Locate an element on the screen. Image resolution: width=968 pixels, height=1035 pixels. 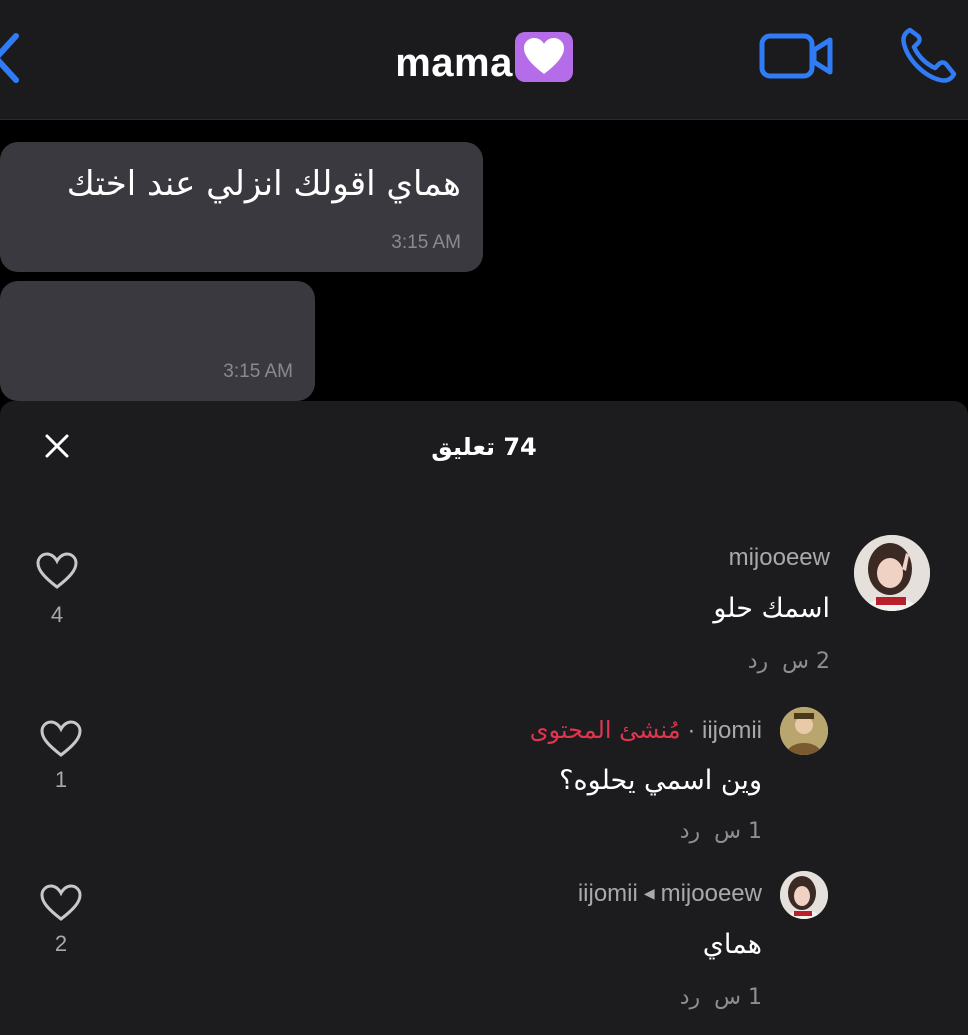
comment-author-line: مُنشئ المحتوى · iijomii is located at coordinates (646, 730).